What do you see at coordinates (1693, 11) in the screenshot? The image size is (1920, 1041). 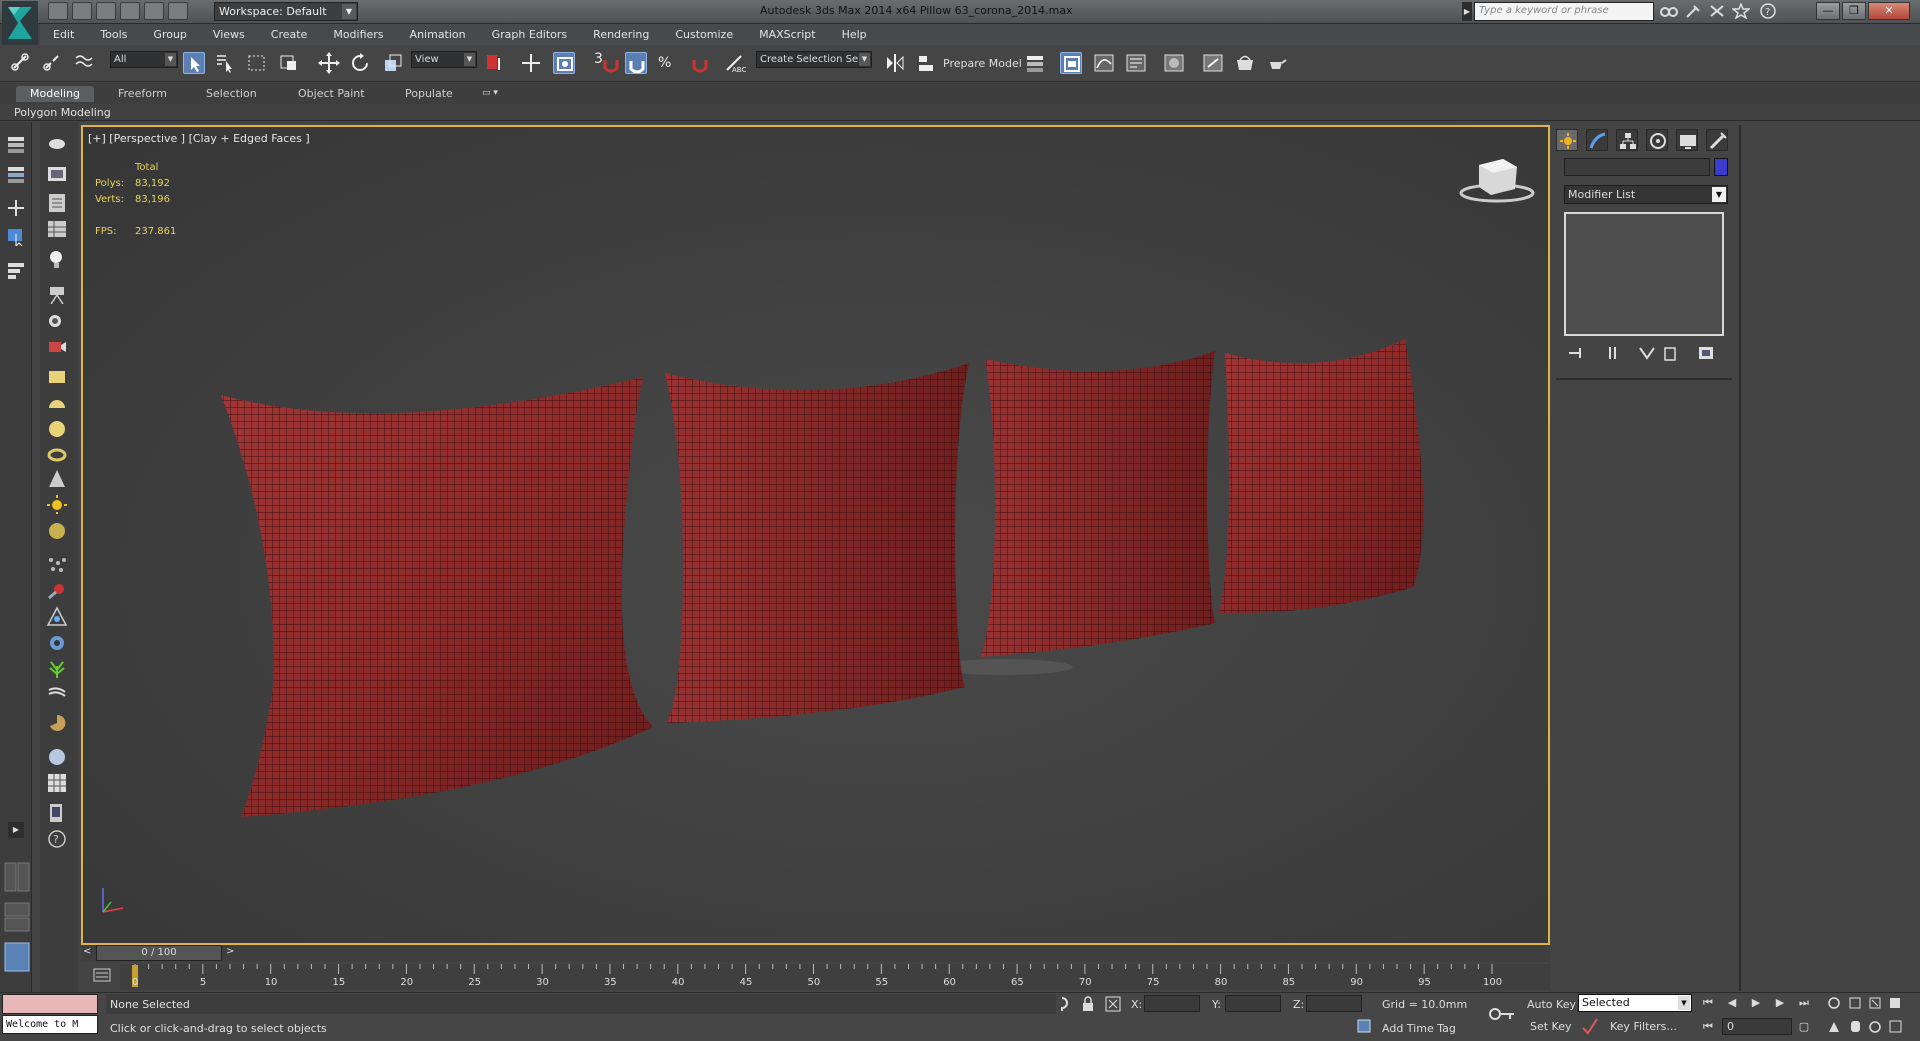 I see `tools-icon` at bounding box center [1693, 11].